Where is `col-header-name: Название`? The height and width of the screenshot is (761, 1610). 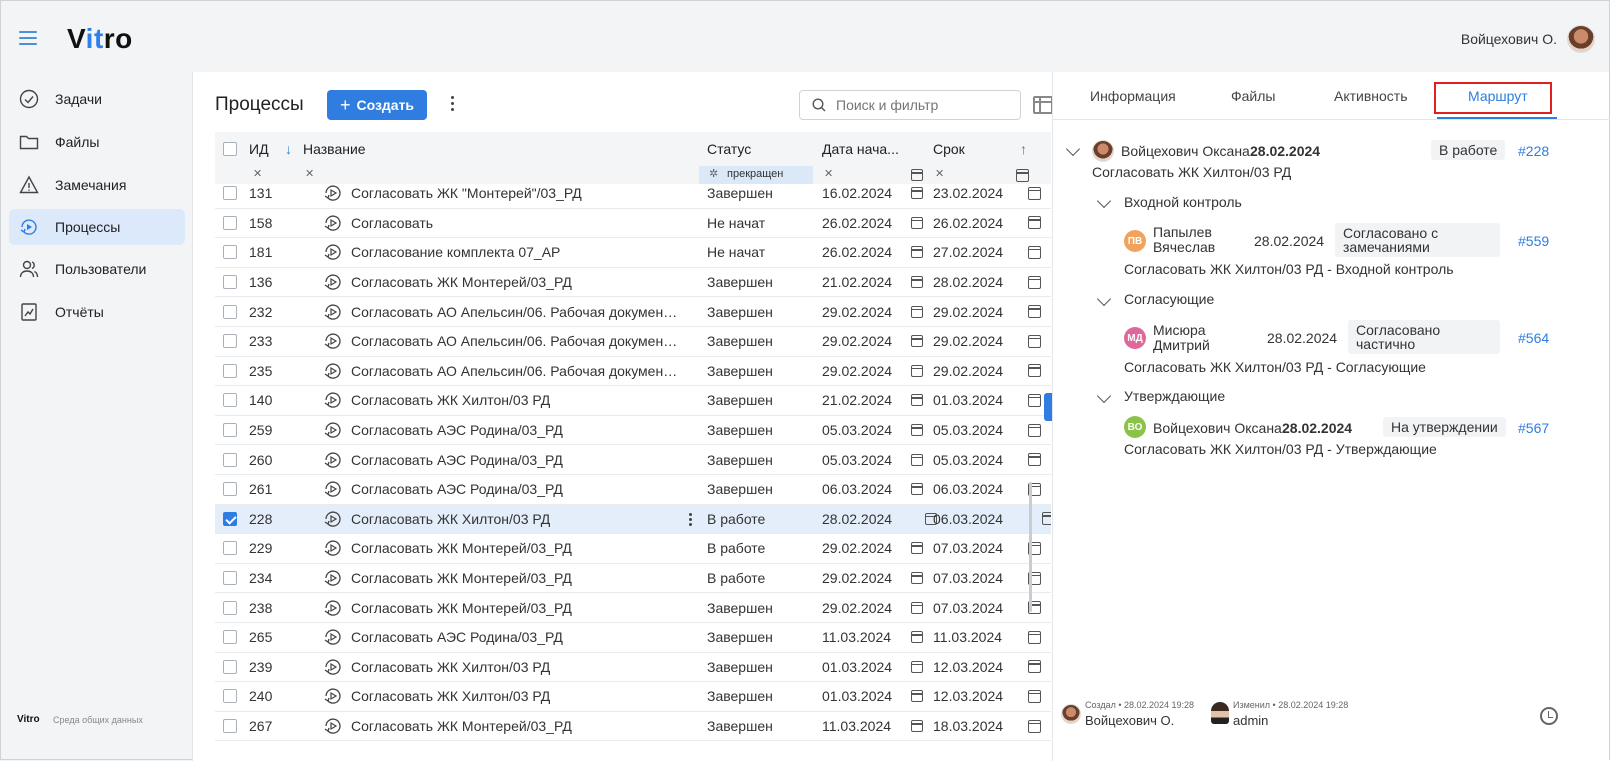
col-header-name: Название is located at coordinates (334, 149).